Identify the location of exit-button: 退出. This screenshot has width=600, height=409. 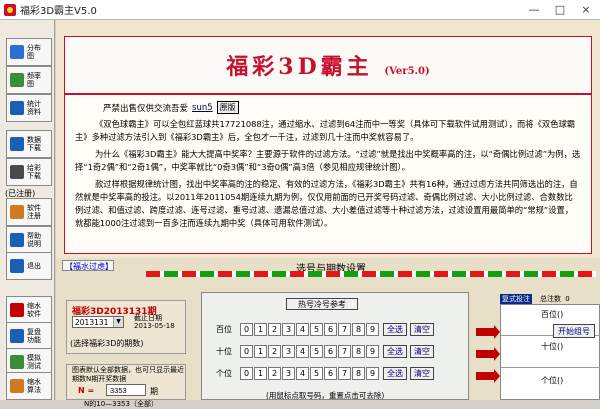
(29, 266).